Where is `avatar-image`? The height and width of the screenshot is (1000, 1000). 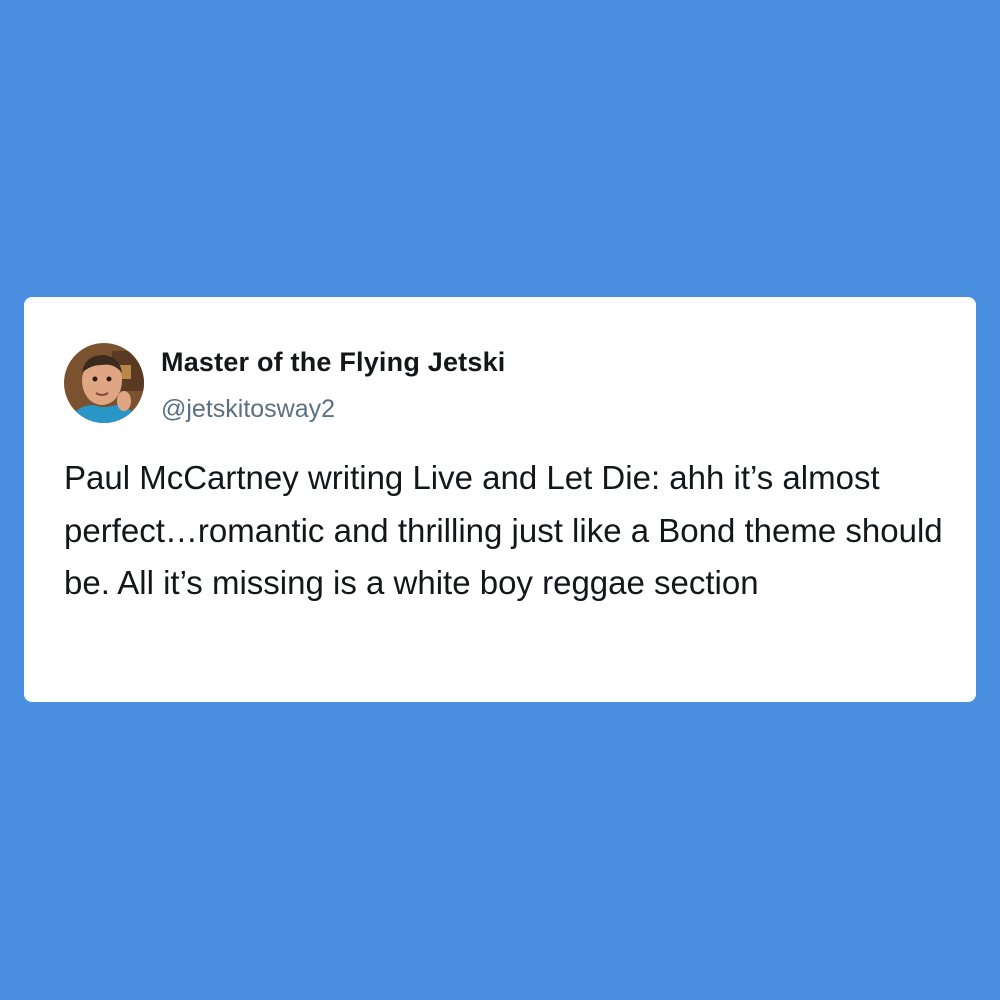
avatar-image is located at coordinates (104, 383).